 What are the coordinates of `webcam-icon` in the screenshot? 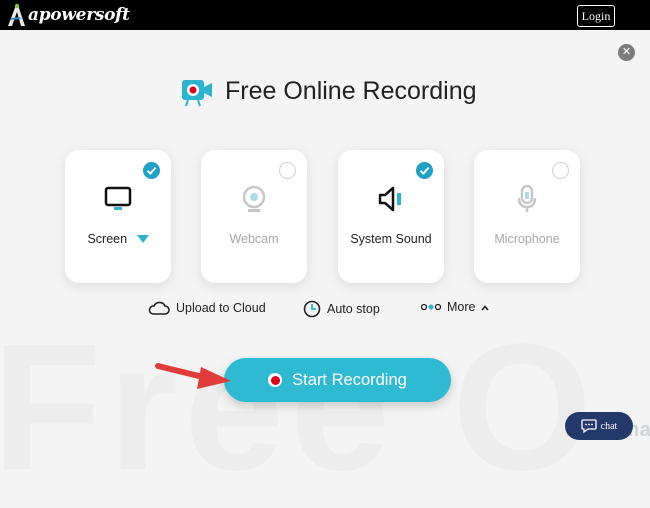 It's located at (254, 198).